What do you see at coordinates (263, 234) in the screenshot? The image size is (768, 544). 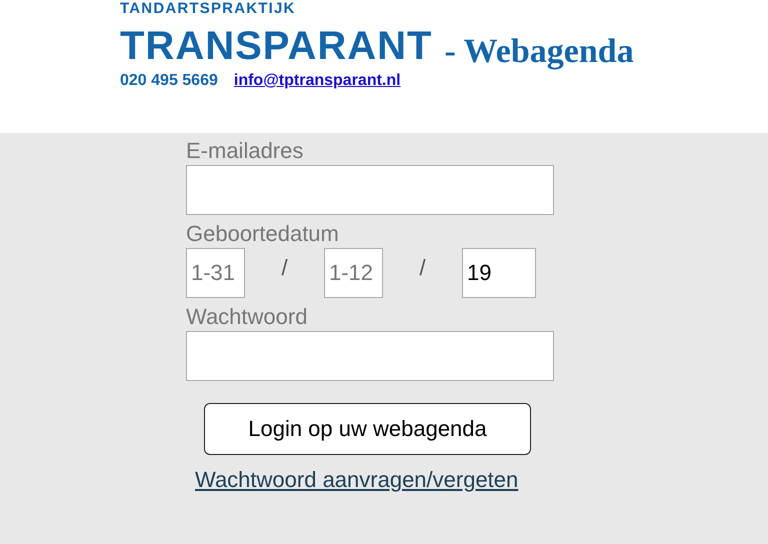 I see `field-label: Geboortedatum` at bounding box center [263, 234].